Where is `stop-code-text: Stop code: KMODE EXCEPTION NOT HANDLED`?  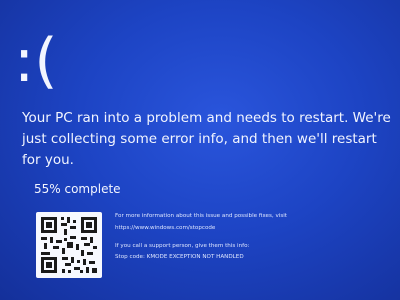 stop-code-text: Stop code: KMODE EXCEPTION NOT HANDLED is located at coordinates (179, 257).